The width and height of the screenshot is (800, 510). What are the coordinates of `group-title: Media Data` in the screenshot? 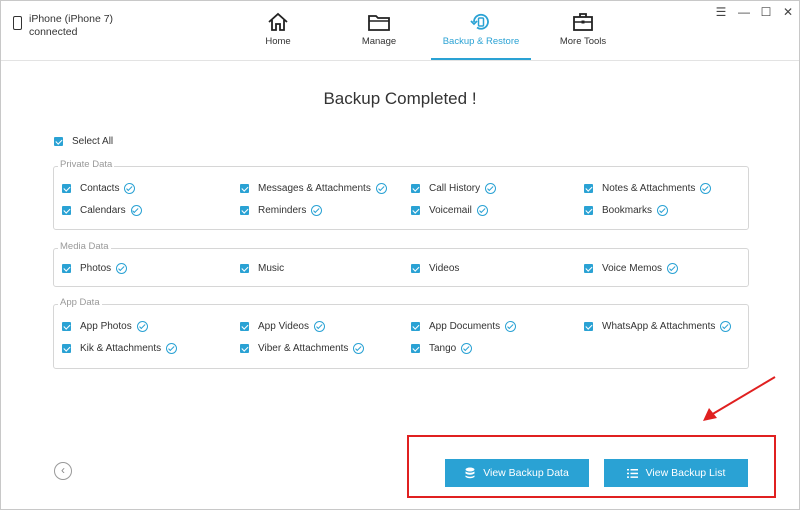 It's located at (84, 246).